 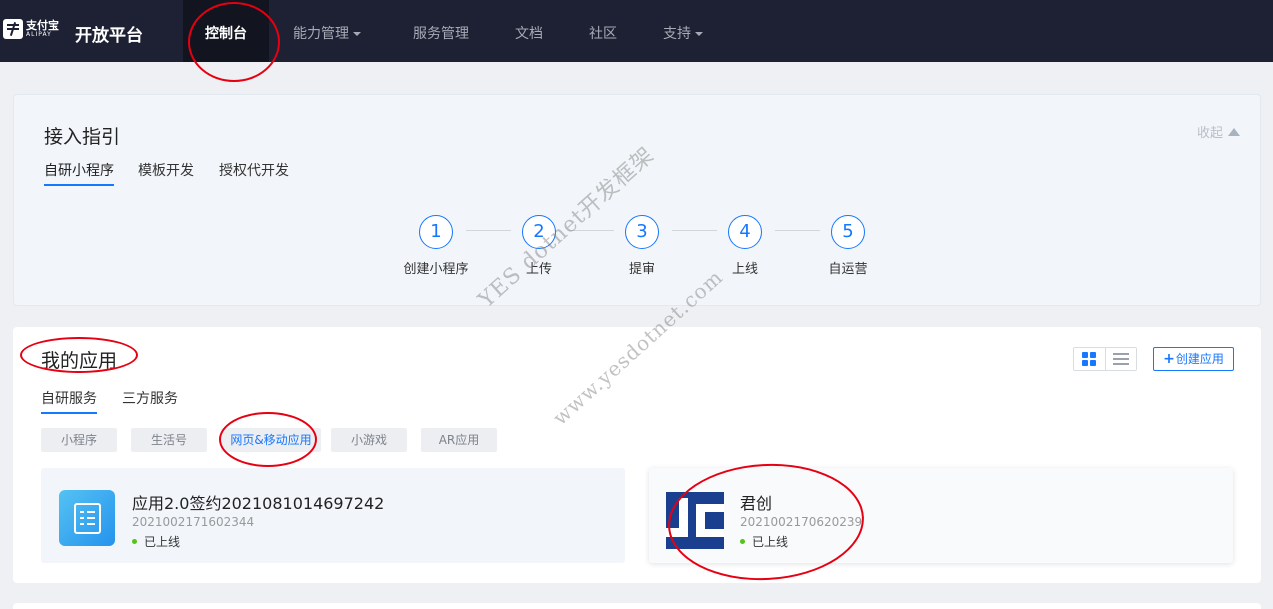 I want to click on chevron-up-icon, so click(x=1234, y=132).